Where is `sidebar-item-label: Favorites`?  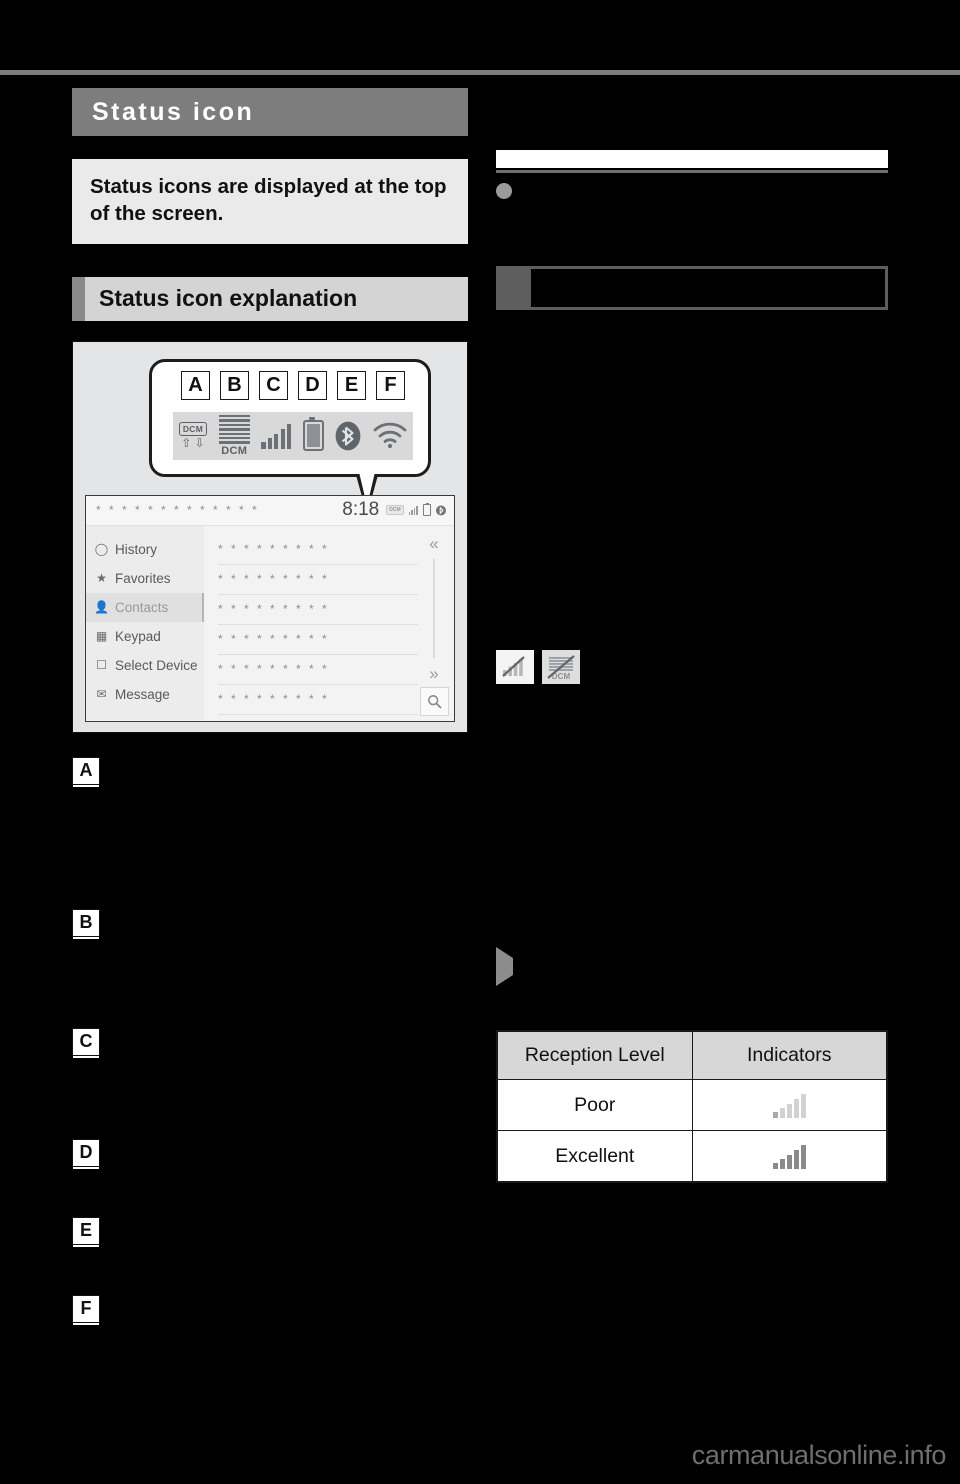 sidebar-item-label: Favorites is located at coordinates (143, 578).